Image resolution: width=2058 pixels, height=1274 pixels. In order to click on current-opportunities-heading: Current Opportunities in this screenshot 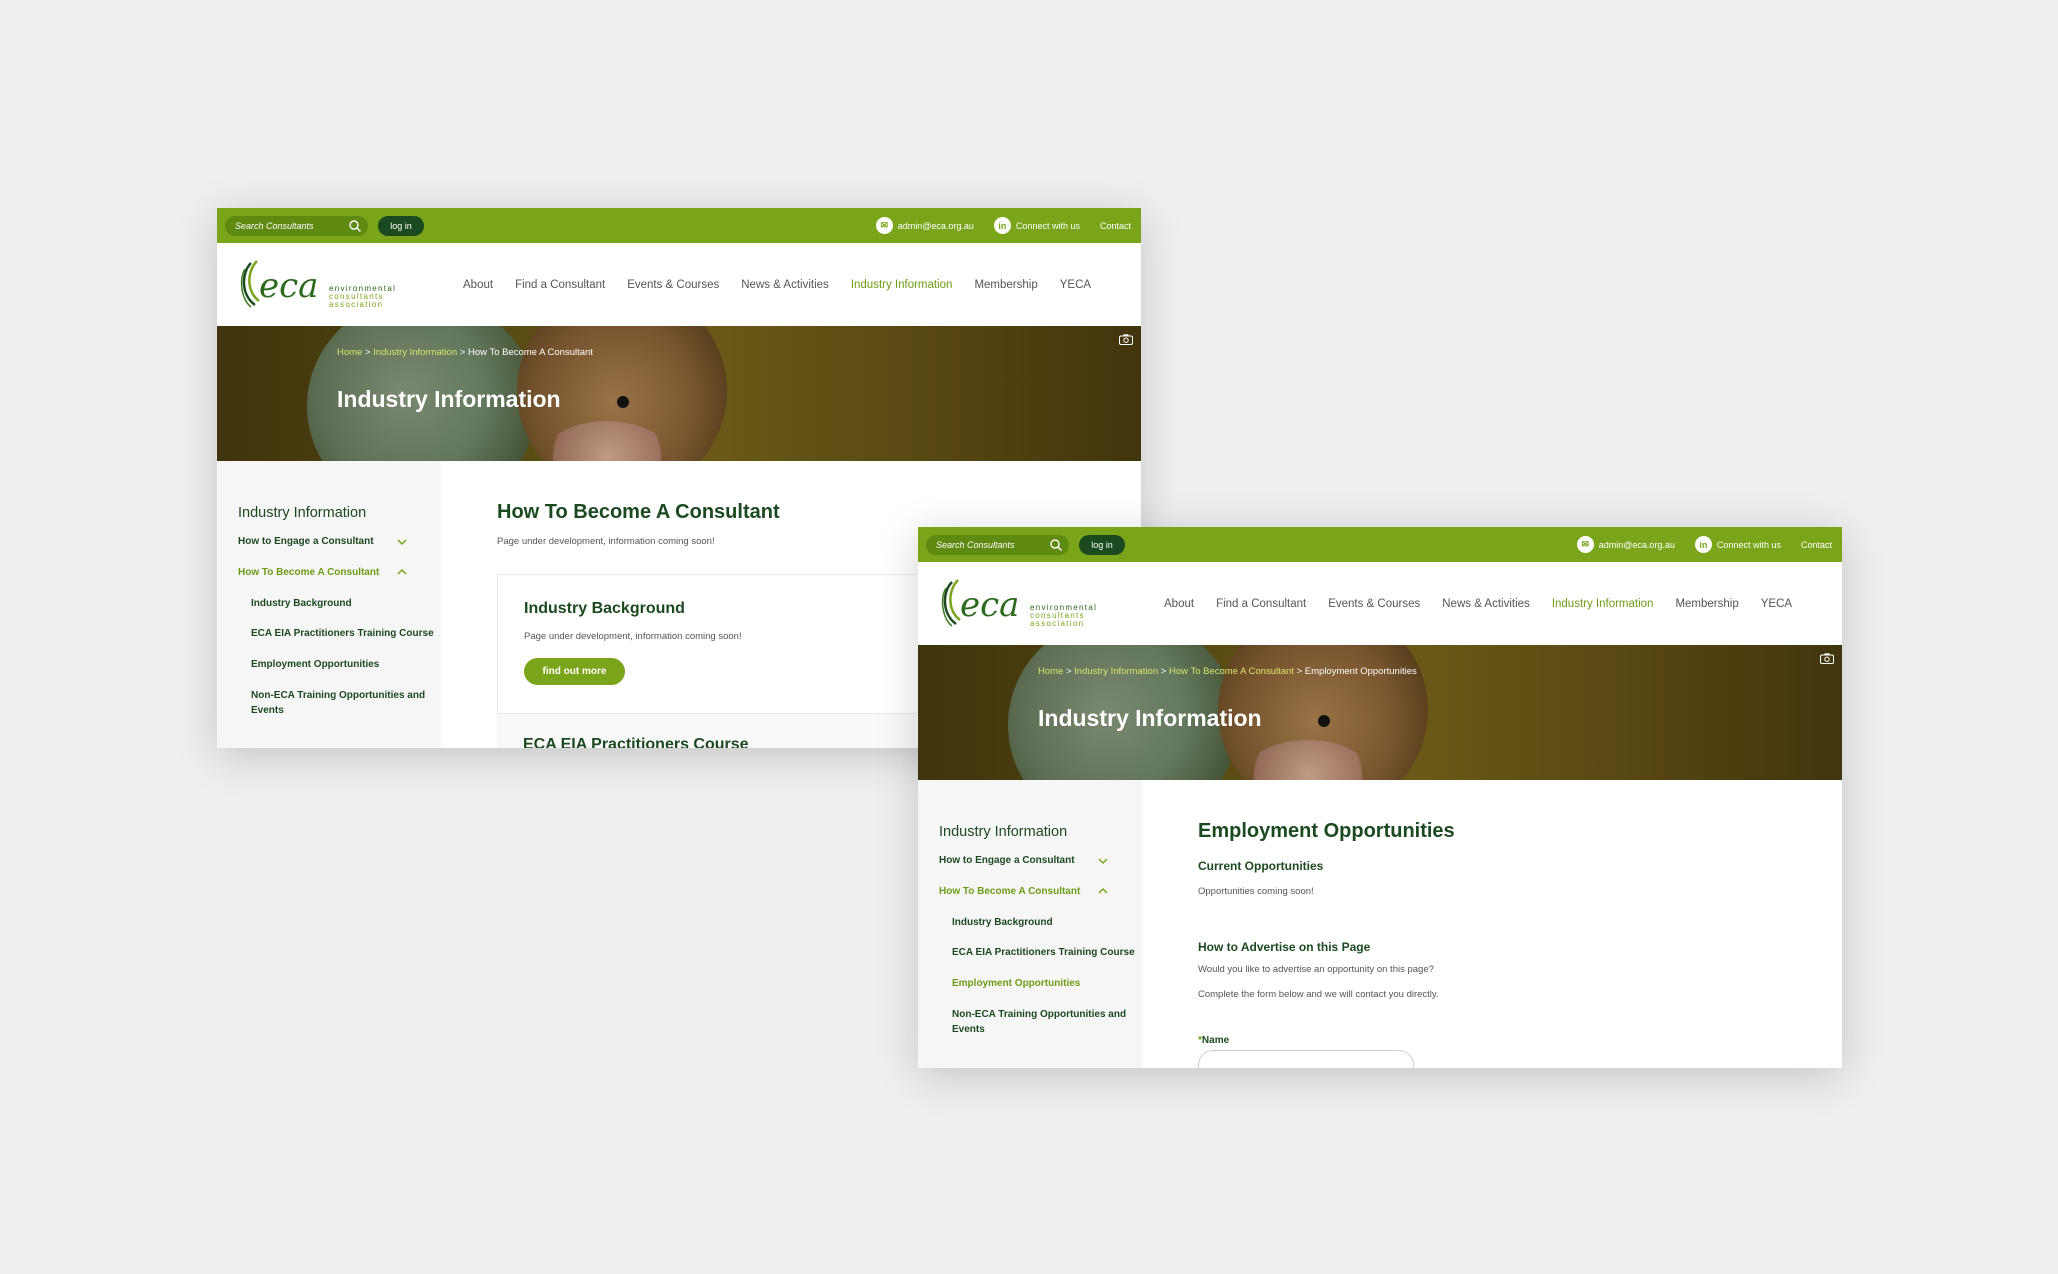, I will do `click(1261, 866)`.